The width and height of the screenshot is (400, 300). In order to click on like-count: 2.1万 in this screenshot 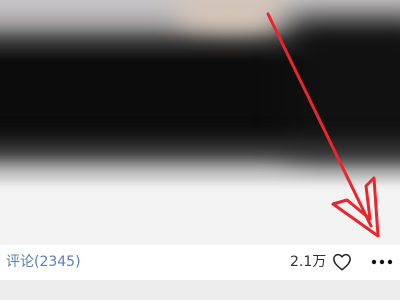, I will do `click(308, 262)`.